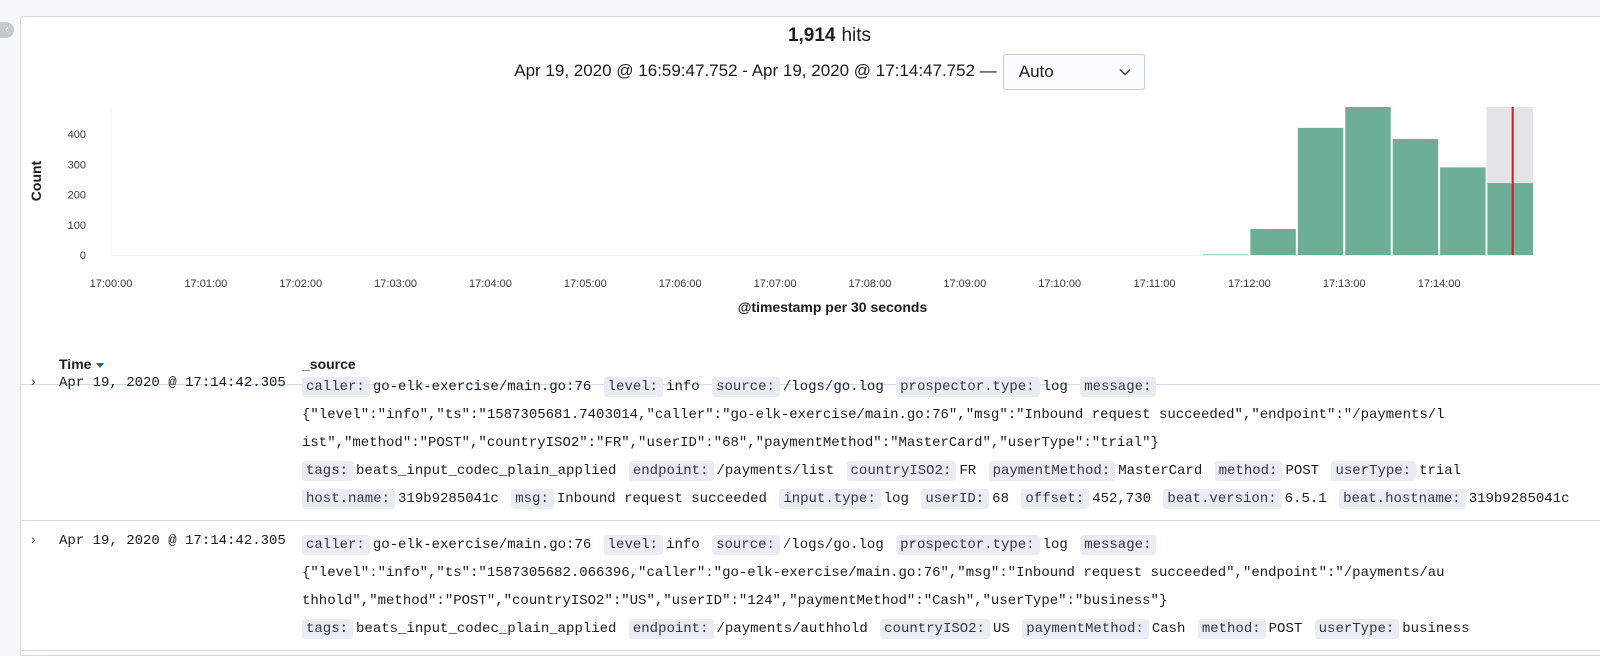 The width and height of the screenshot is (1600, 656). Describe the element at coordinates (395, 284) in the screenshot. I see `x-tick-label: 17:03:00` at that location.